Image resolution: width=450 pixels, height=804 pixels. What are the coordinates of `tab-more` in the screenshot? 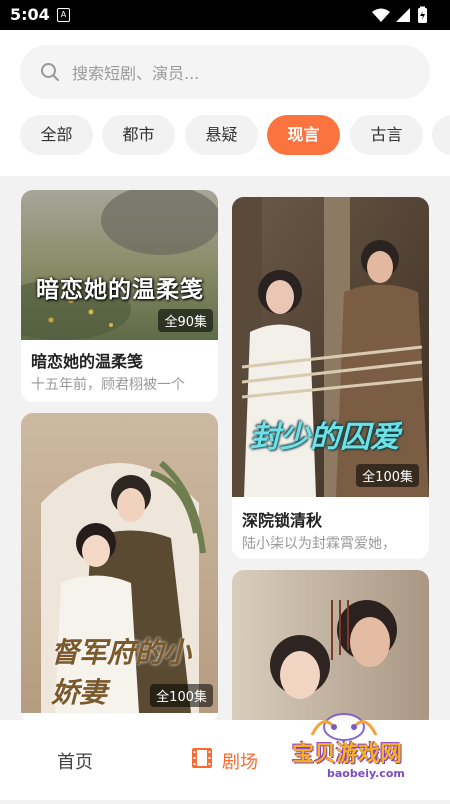 It's located at (441, 135).